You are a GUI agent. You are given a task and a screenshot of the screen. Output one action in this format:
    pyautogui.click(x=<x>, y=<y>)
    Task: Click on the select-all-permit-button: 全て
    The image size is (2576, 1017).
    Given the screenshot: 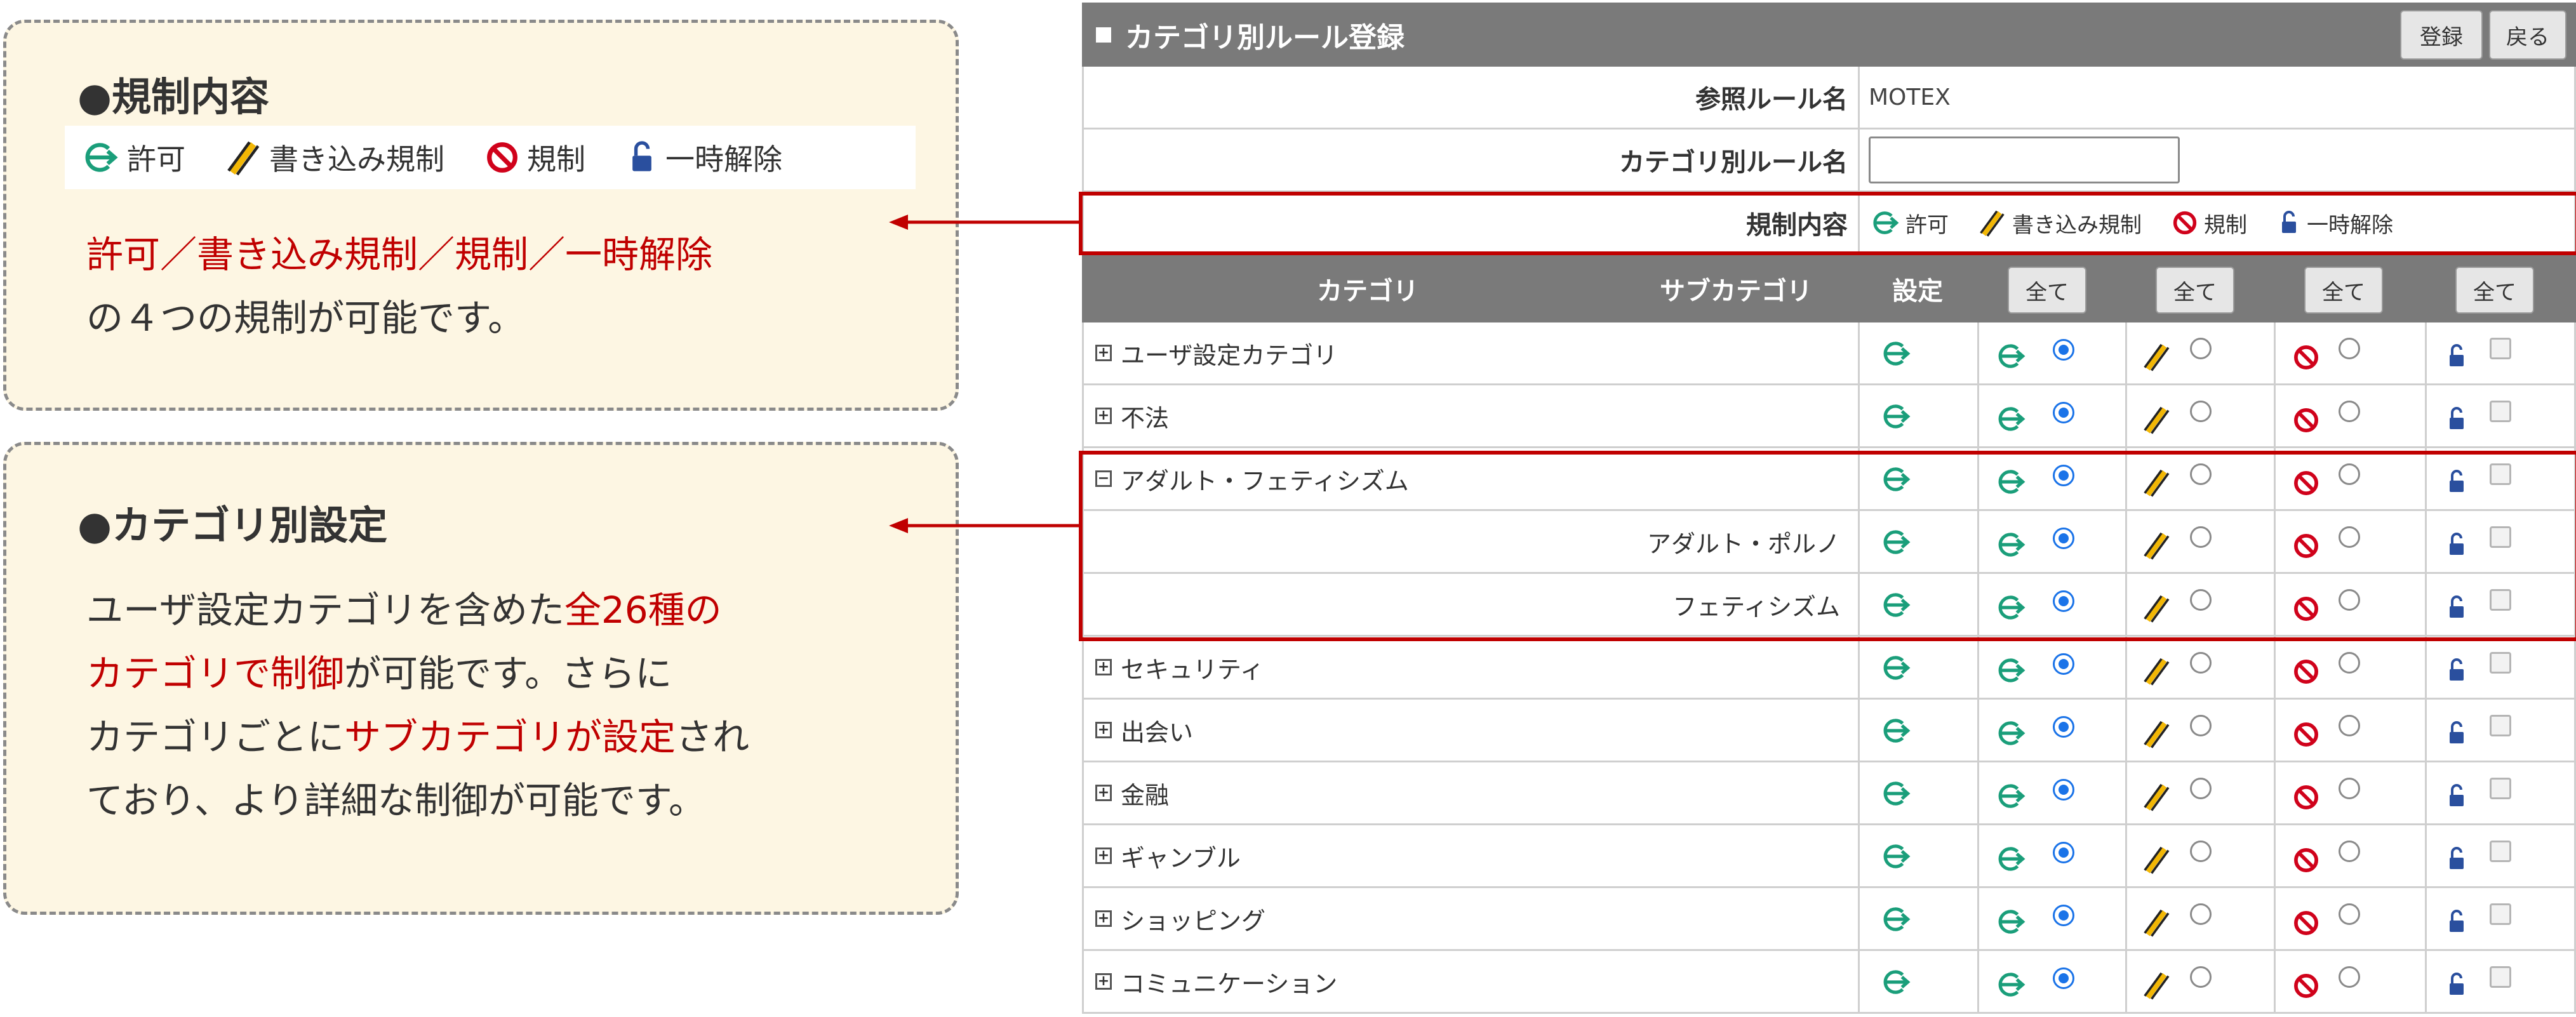 What is the action you would take?
    pyautogui.click(x=2047, y=290)
    